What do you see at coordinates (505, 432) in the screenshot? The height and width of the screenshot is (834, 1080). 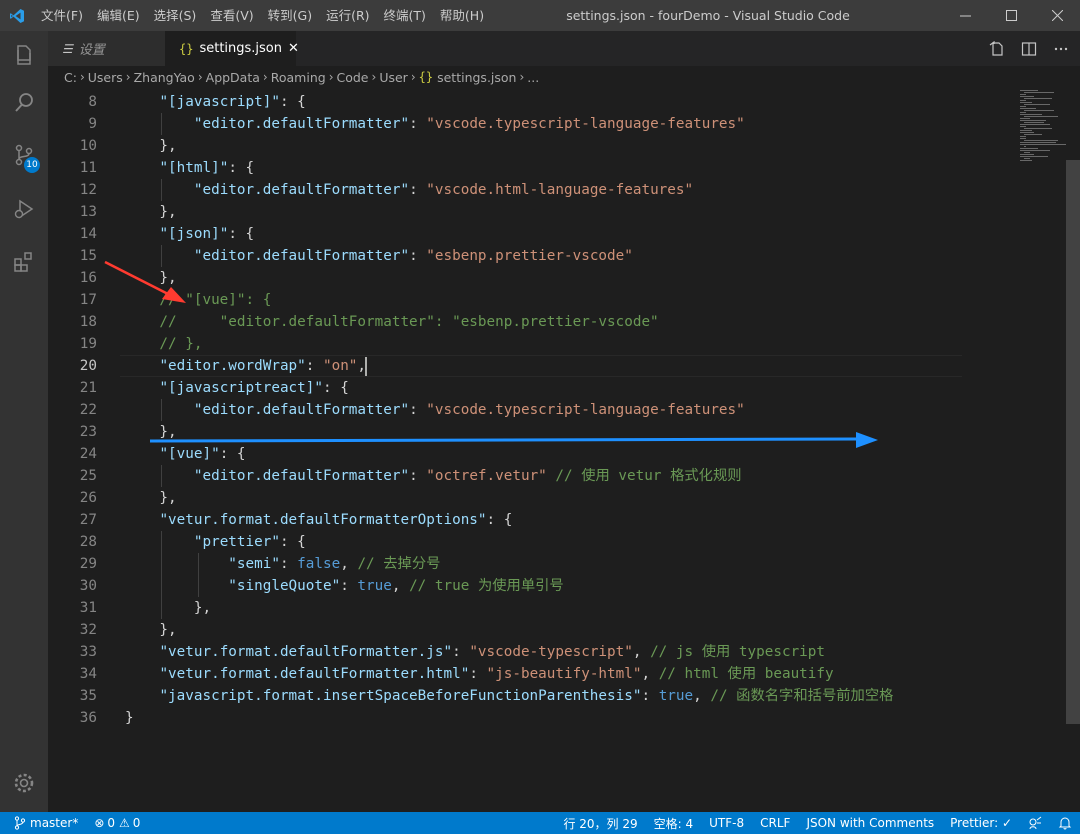 I see `code-line: 23 },` at bounding box center [505, 432].